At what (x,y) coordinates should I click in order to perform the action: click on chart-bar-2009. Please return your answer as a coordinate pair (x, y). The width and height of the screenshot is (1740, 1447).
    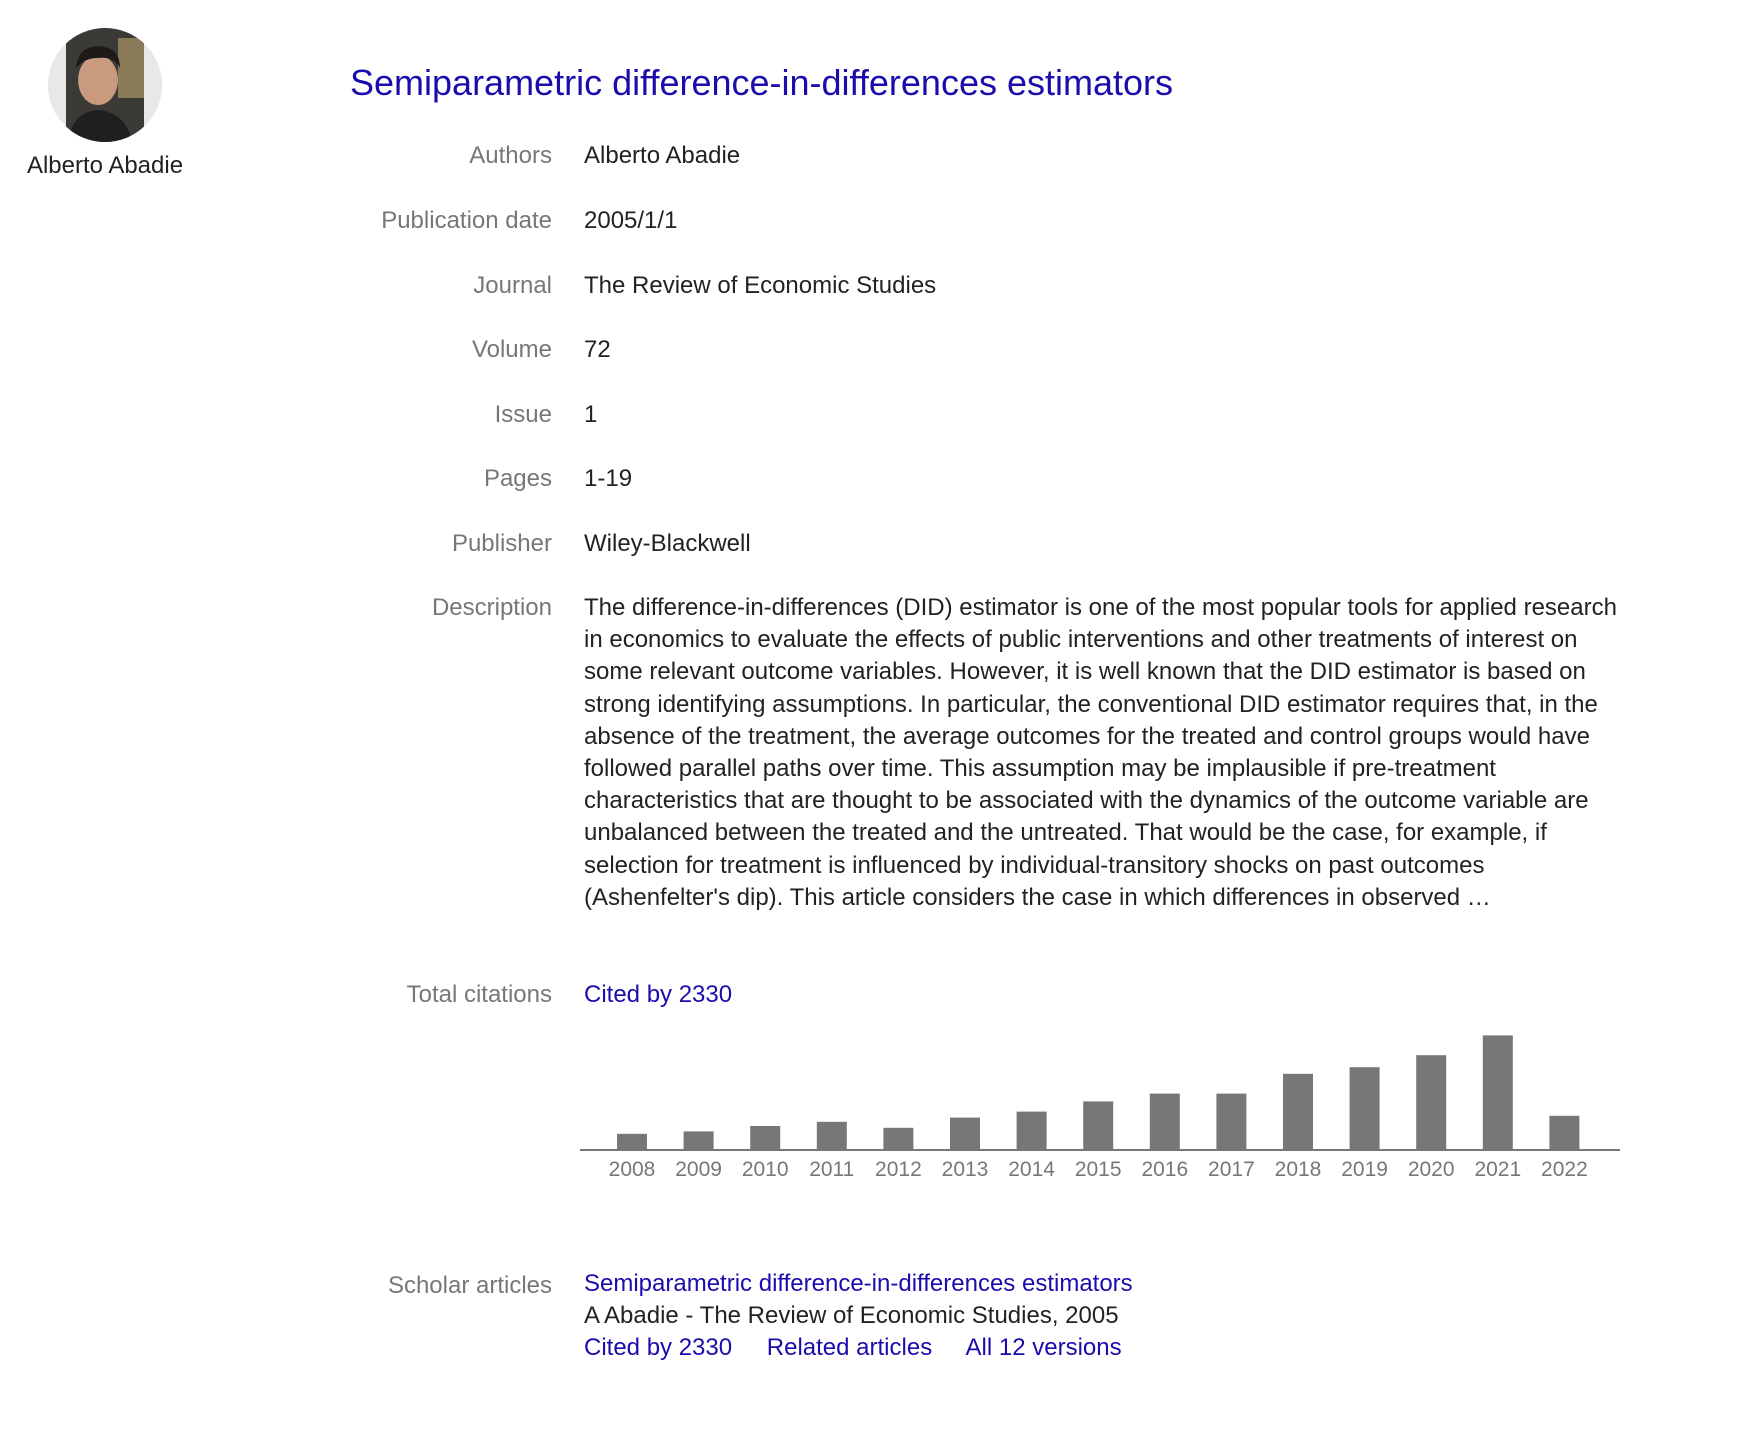
    Looking at the image, I should click on (698, 1140).